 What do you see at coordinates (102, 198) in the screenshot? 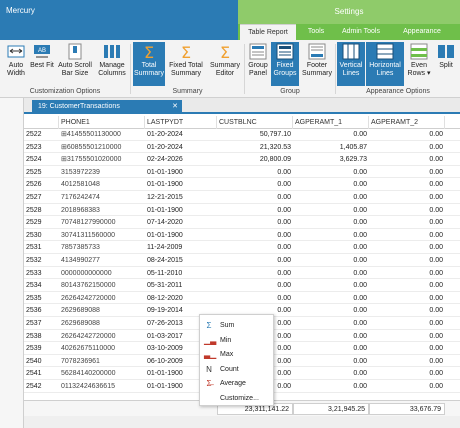
I see `cell-phone1: 7176242474` at bounding box center [102, 198].